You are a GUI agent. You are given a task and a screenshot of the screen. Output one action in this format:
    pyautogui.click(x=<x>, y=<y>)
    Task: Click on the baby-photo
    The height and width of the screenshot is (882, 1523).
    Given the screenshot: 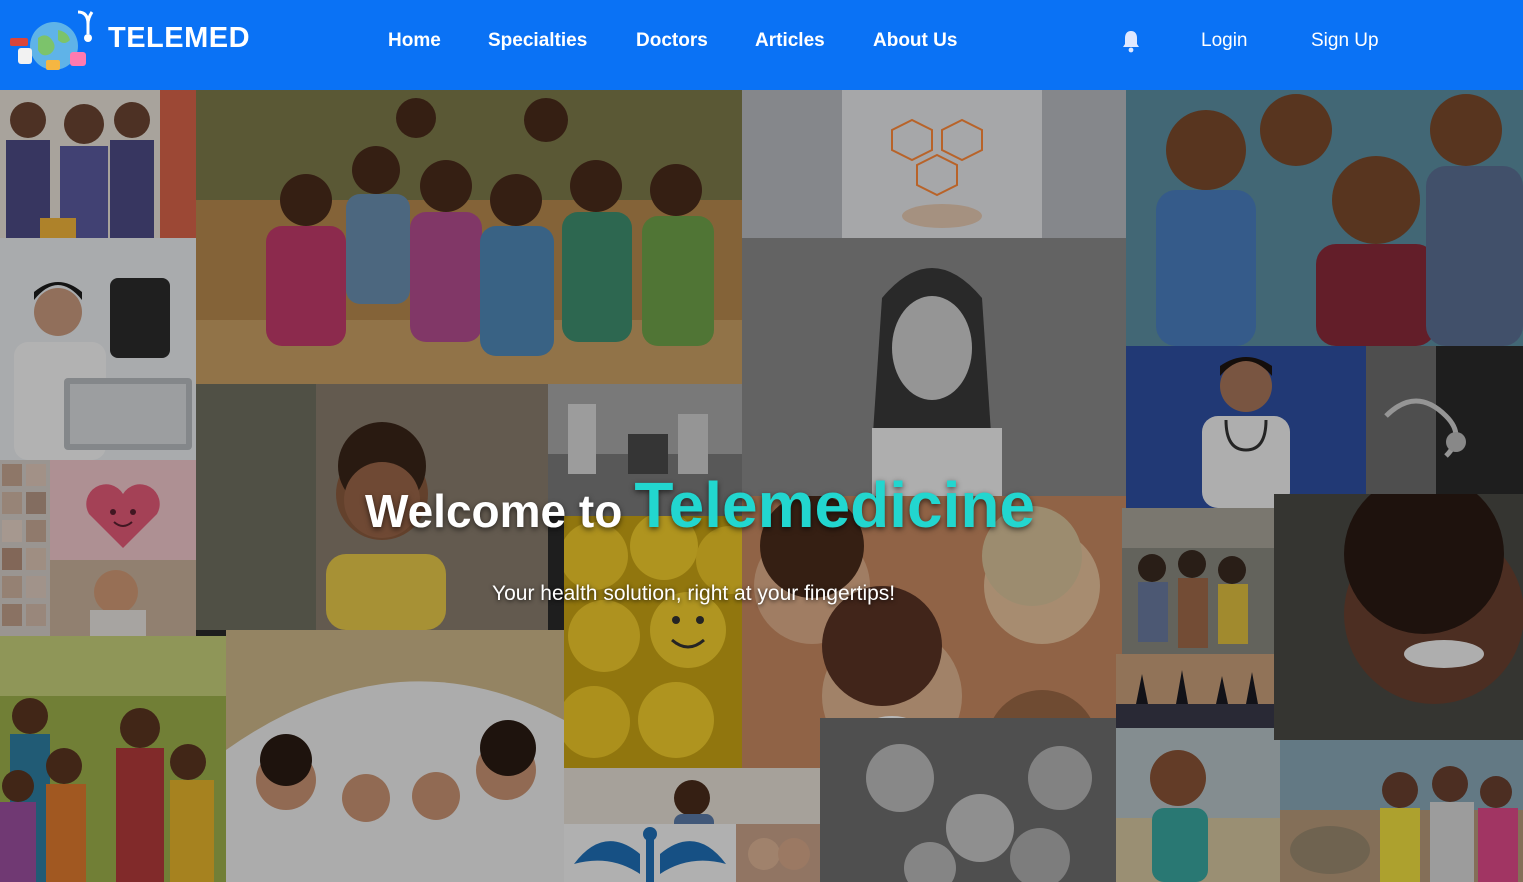 What is the action you would take?
    pyautogui.click(x=123, y=598)
    